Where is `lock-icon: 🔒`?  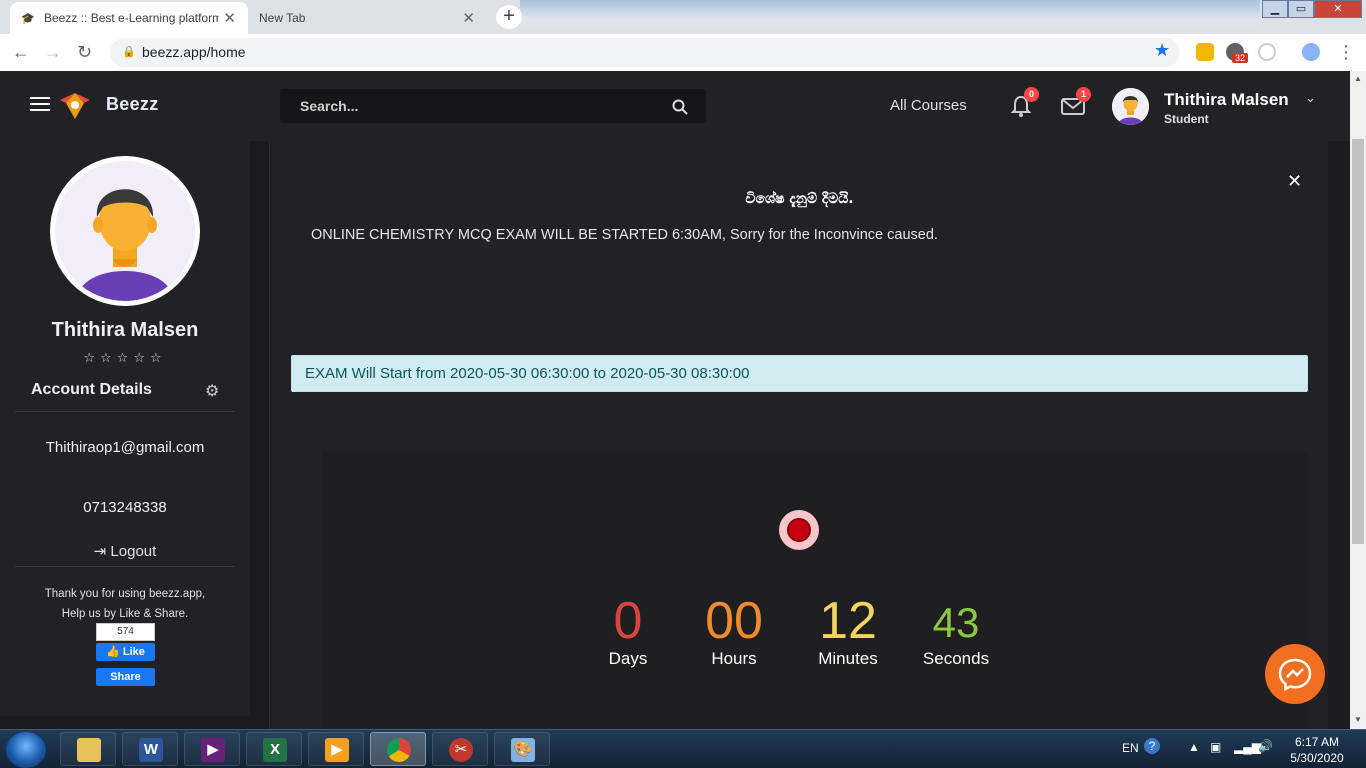 lock-icon: 🔒 is located at coordinates (129, 52).